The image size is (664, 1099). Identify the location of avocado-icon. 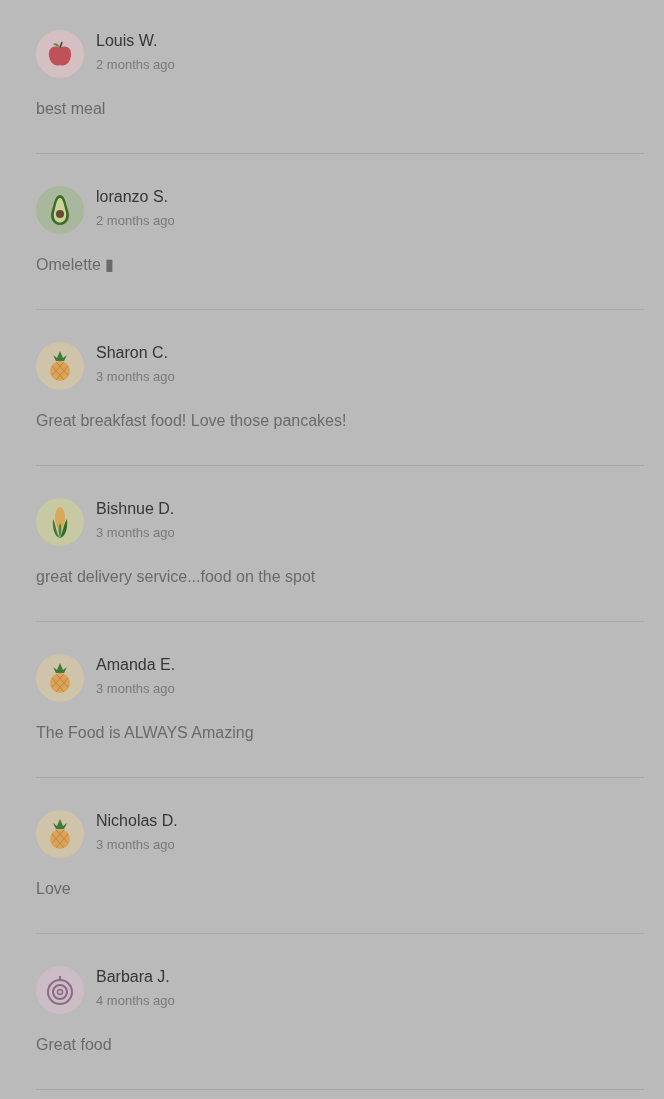
(60, 210).